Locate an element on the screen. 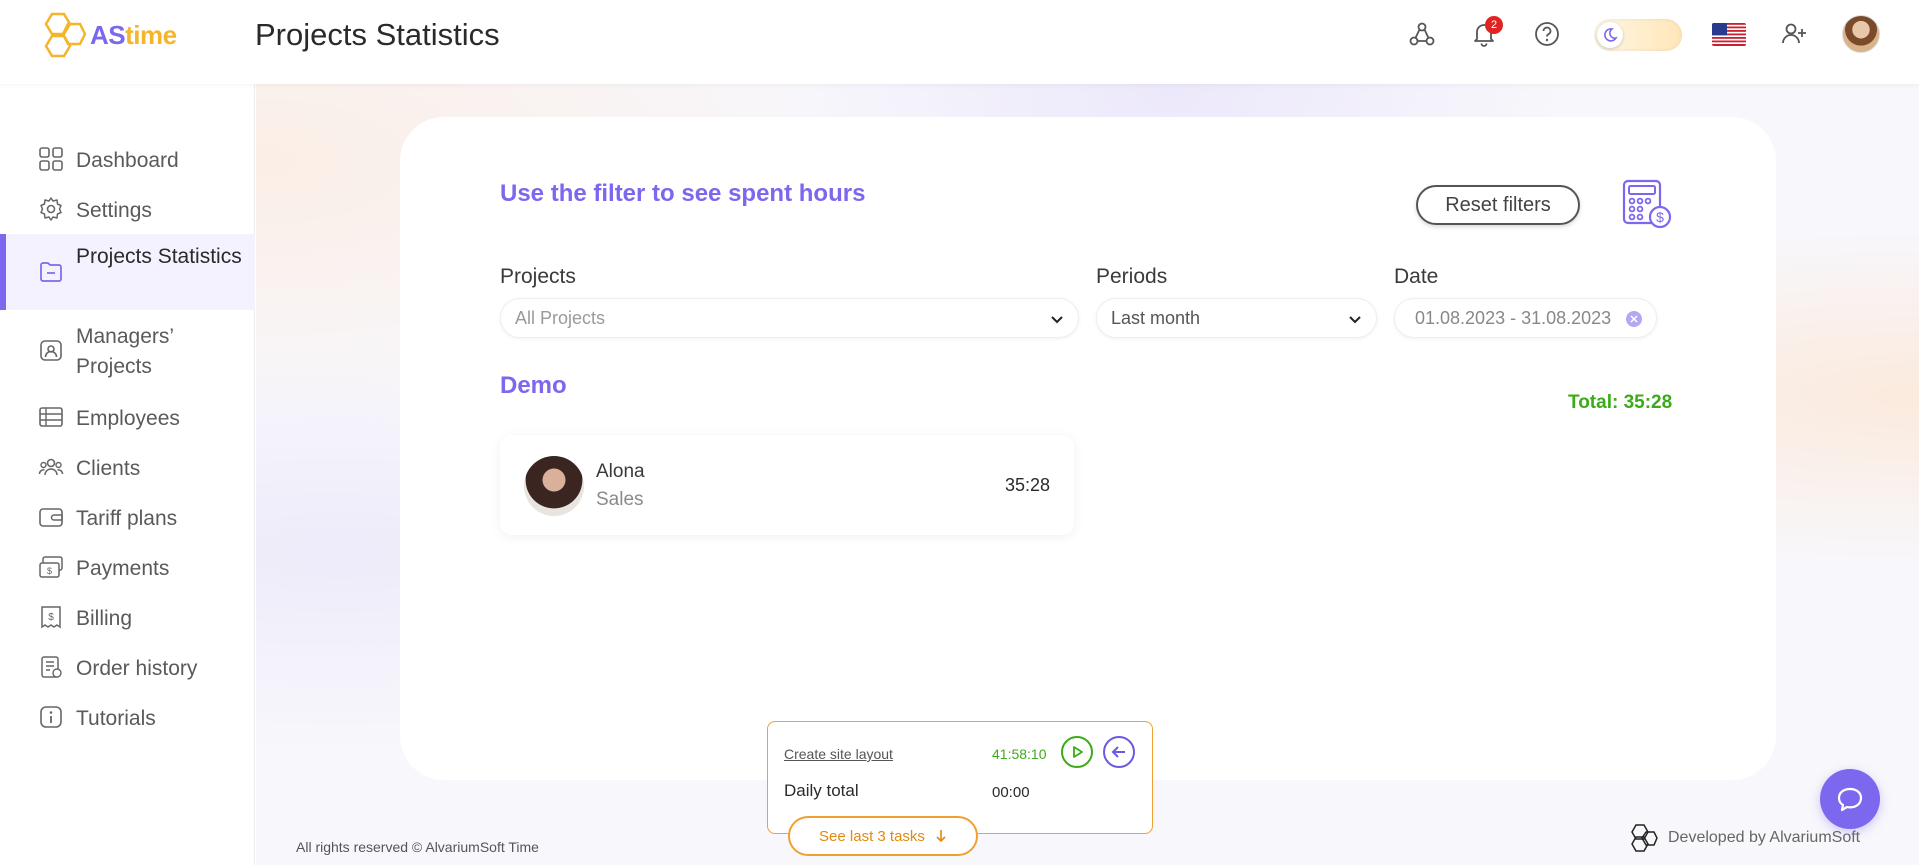 The height and width of the screenshot is (865, 1919). manager-icon is located at coordinates (51, 350).